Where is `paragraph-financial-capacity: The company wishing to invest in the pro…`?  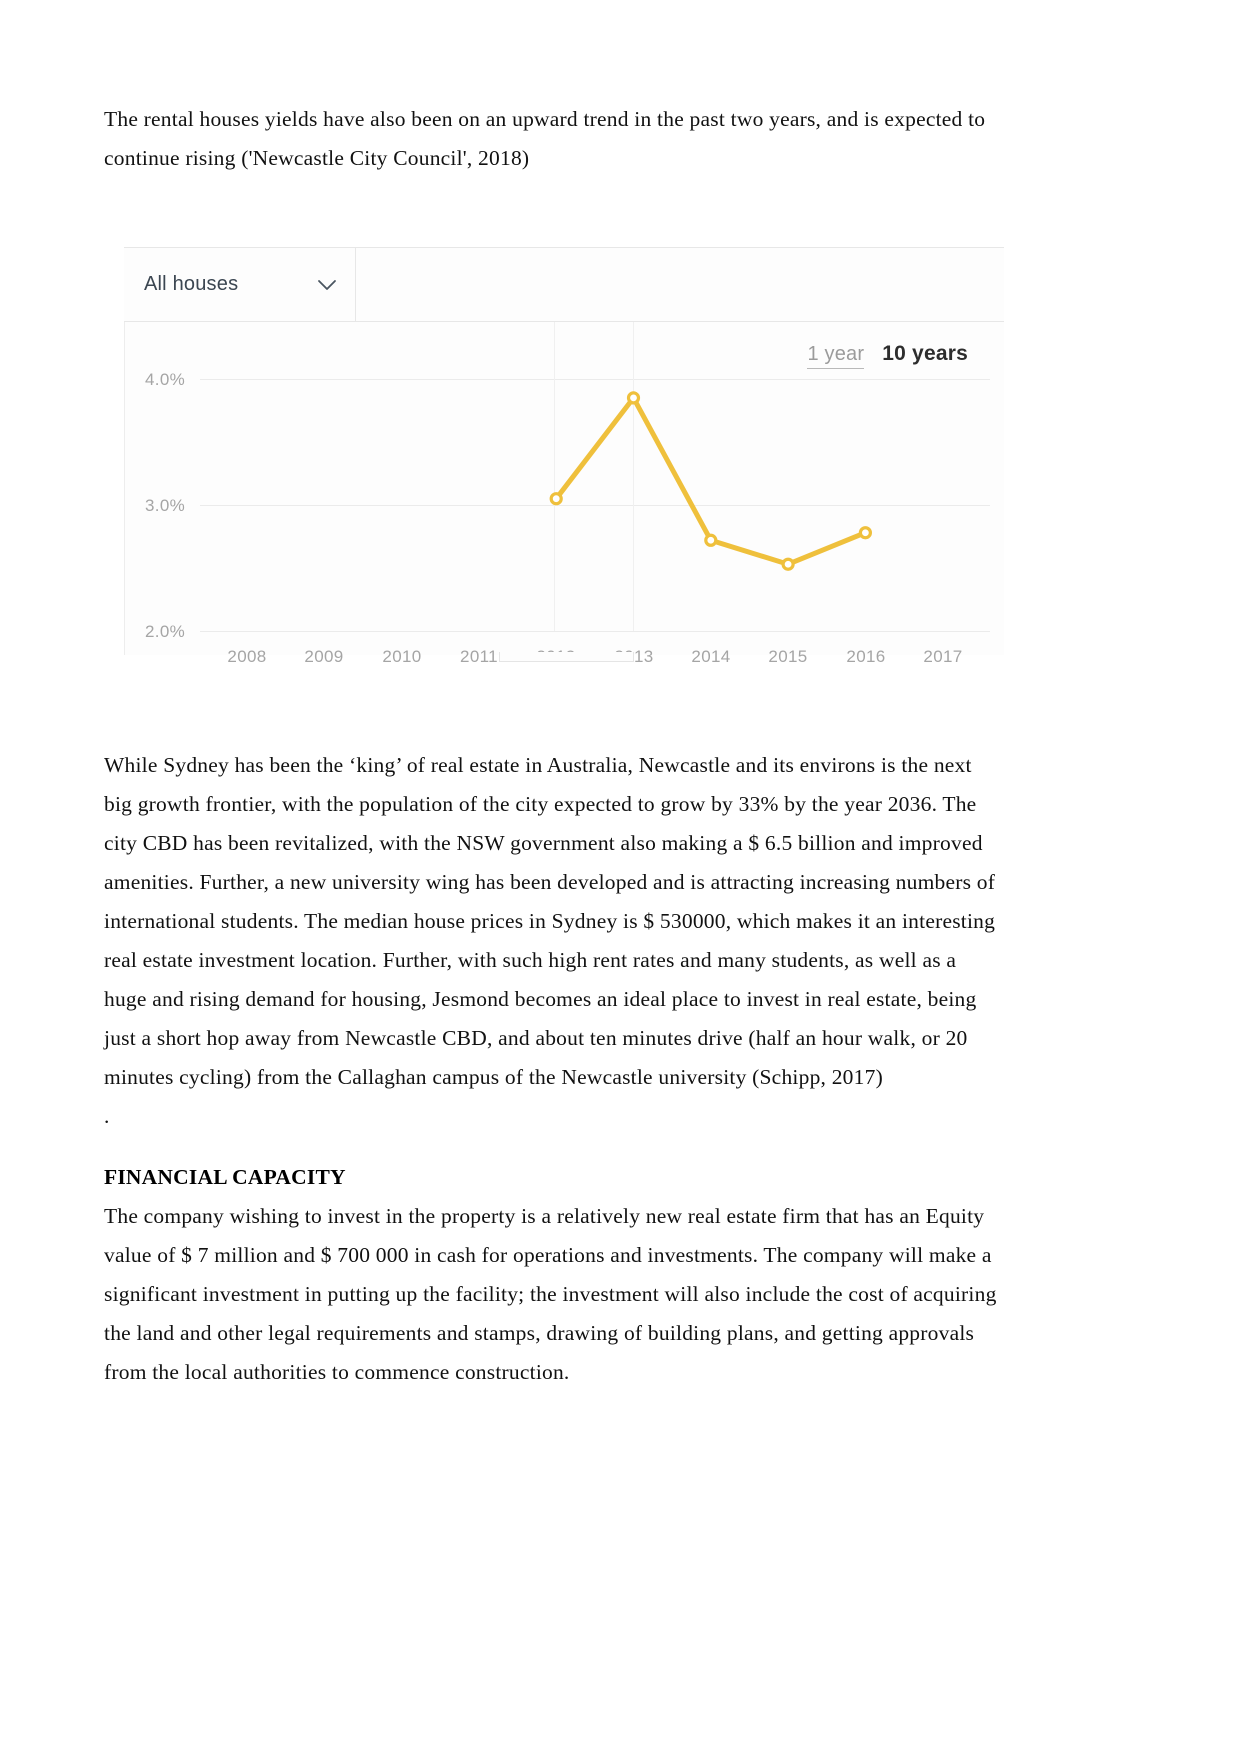 paragraph-financial-capacity: The company wishing to invest in the pro… is located at coordinates (550, 1294).